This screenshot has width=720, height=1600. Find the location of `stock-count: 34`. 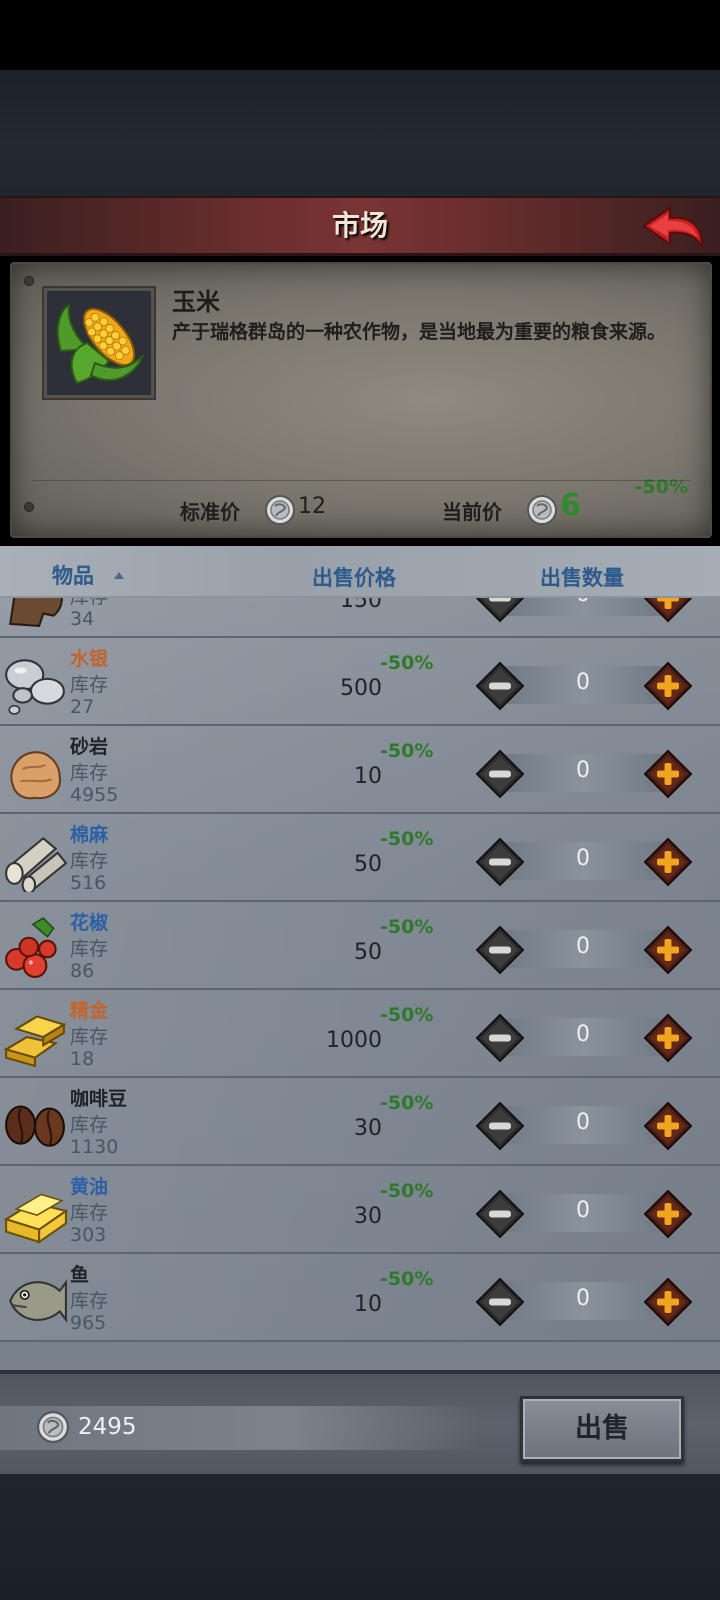

stock-count: 34 is located at coordinates (82, 619).